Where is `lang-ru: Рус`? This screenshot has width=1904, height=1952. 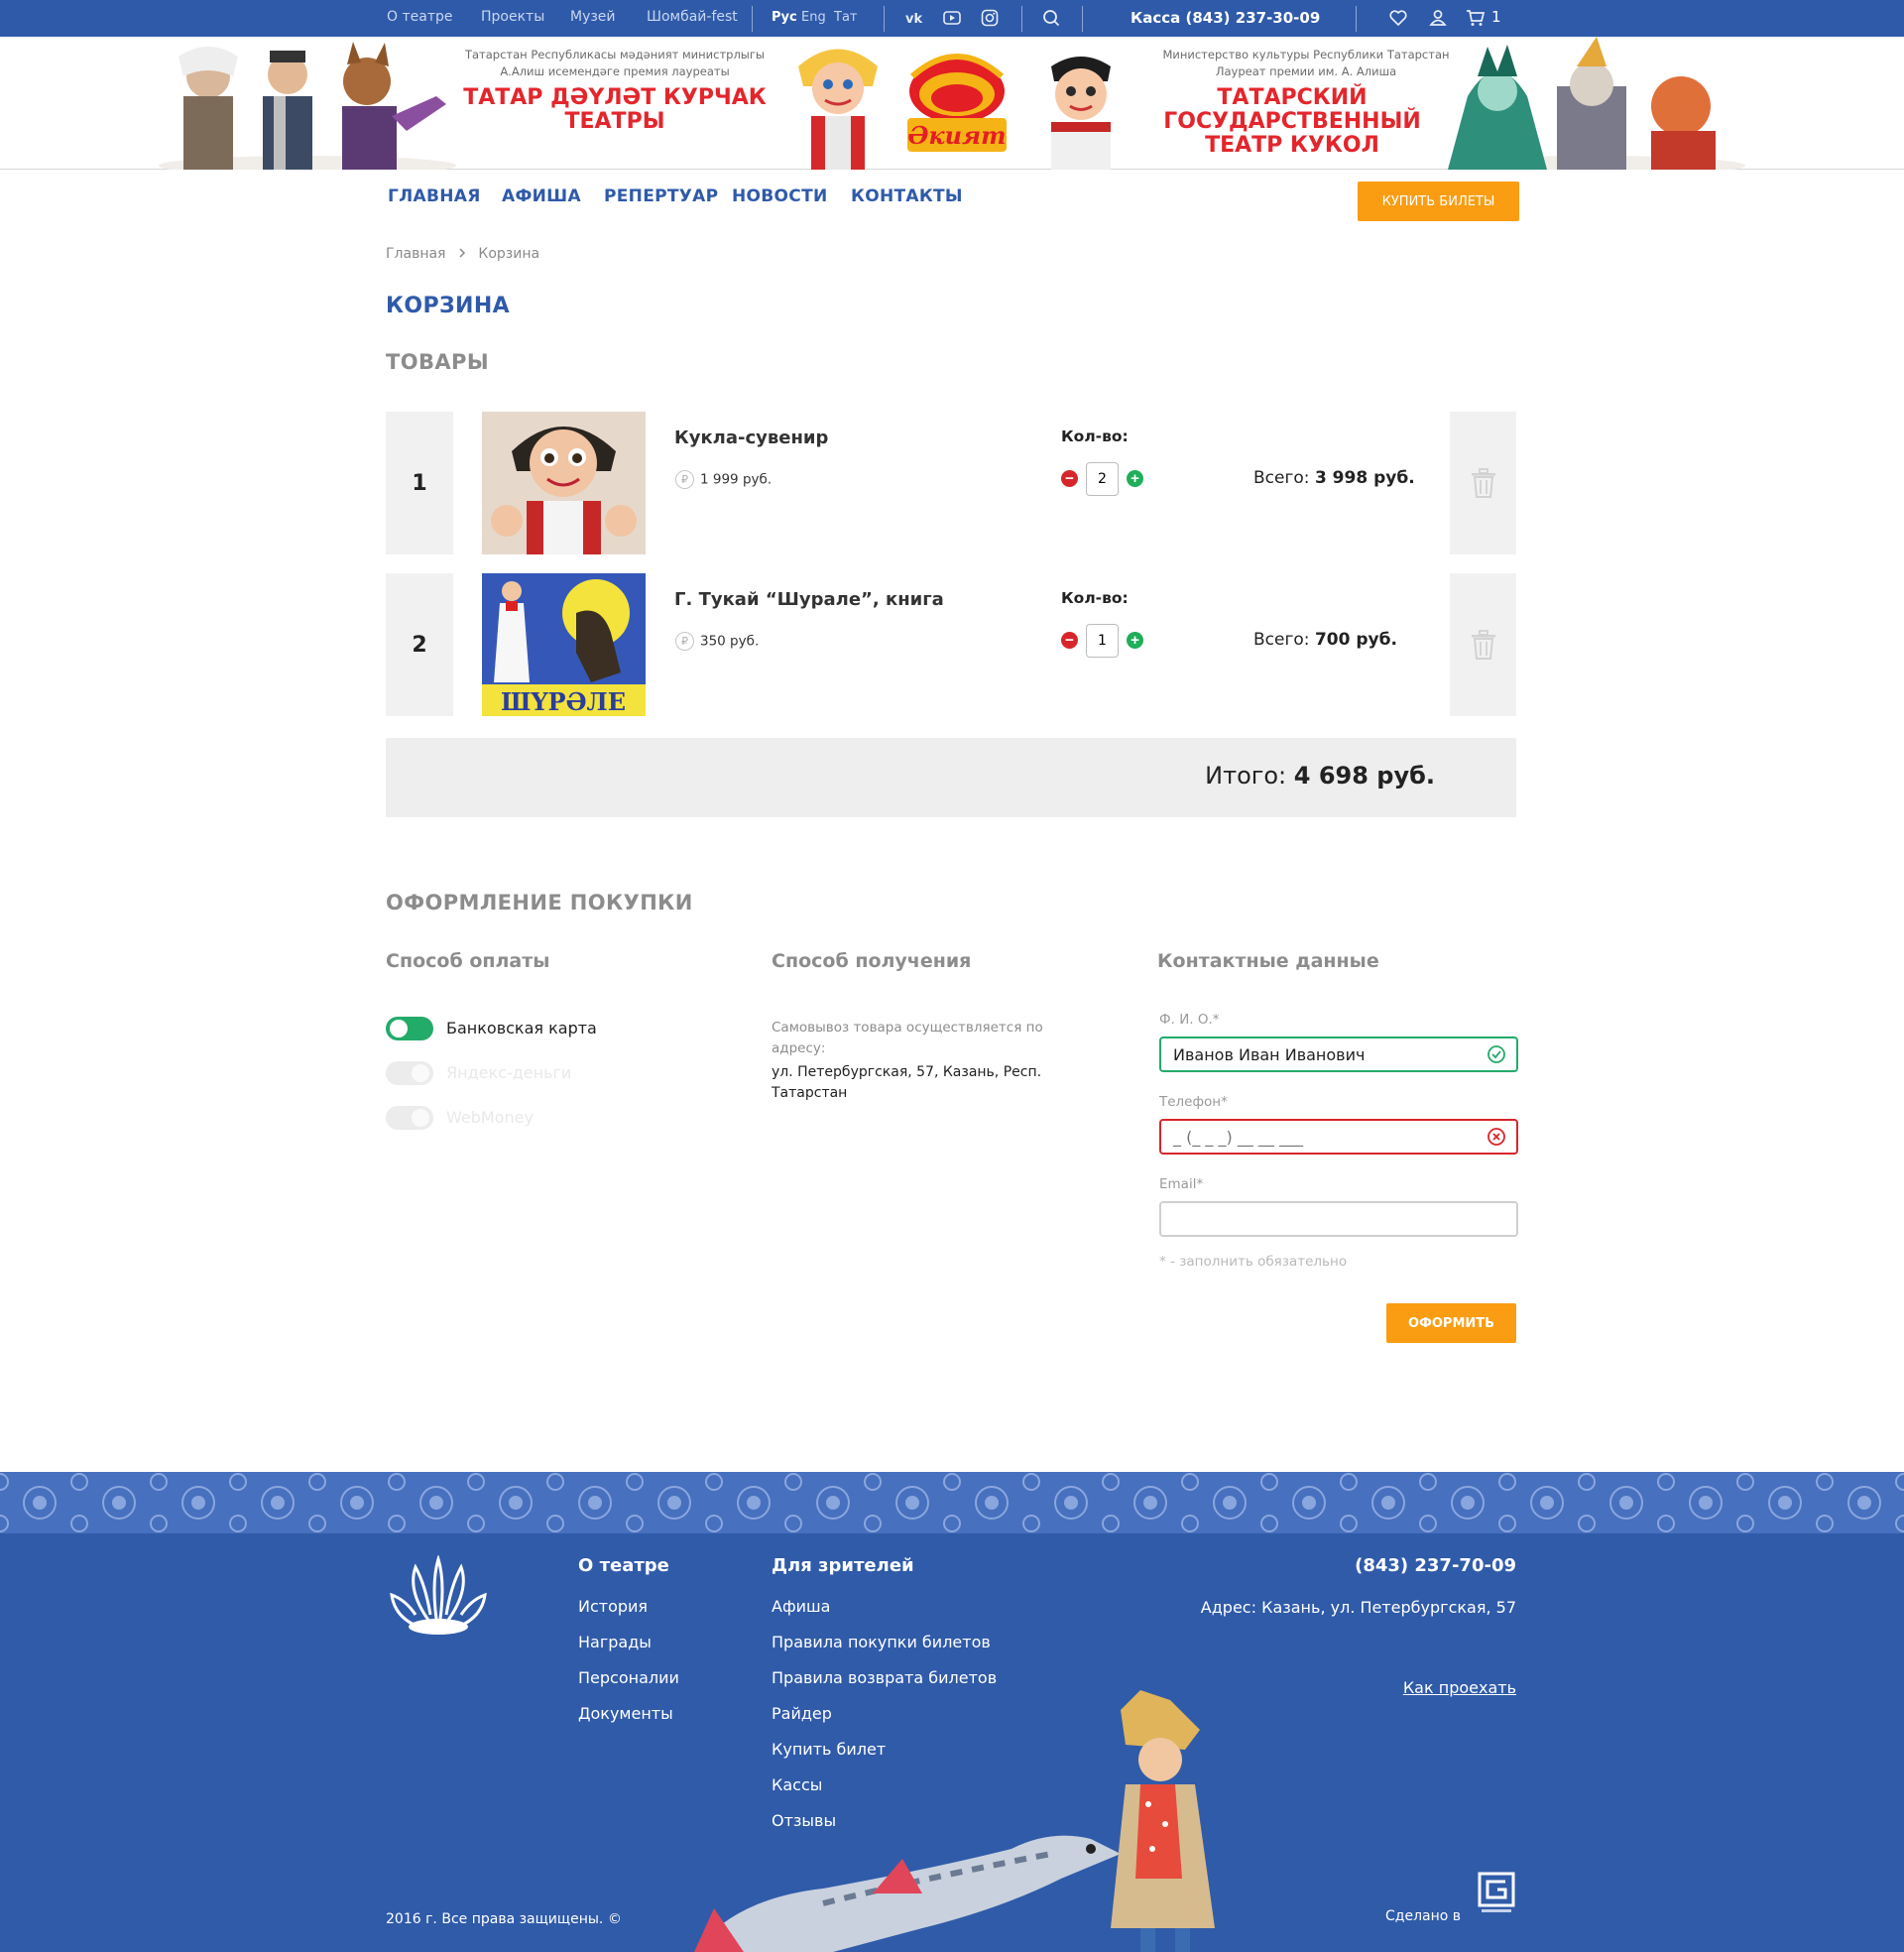
lang-ru: Рус is located at coordinates (784, 17).